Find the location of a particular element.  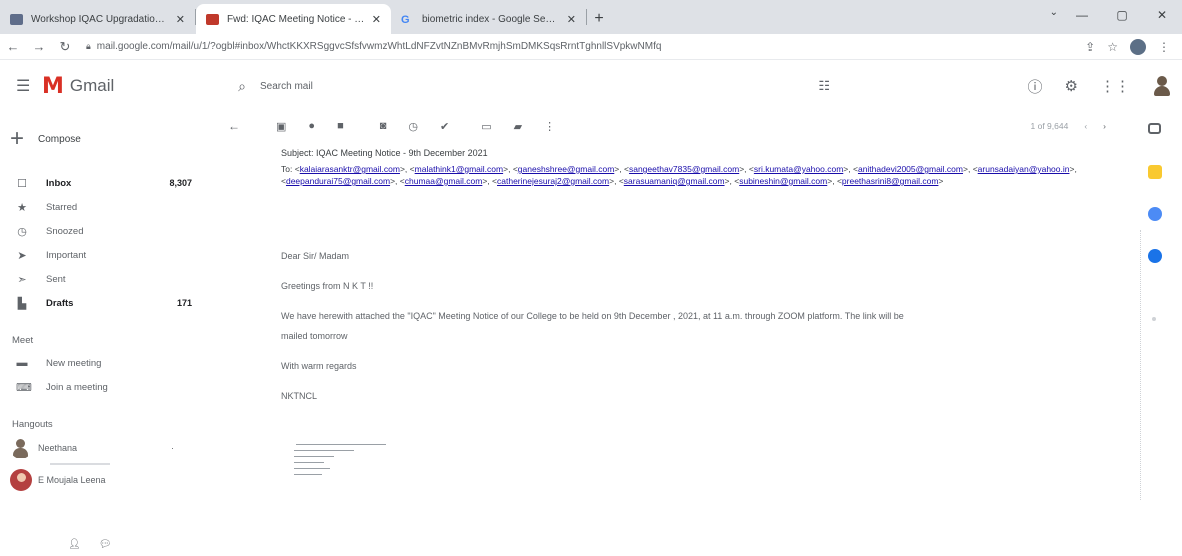

account-avatar is located at coordinates (1162, 86).